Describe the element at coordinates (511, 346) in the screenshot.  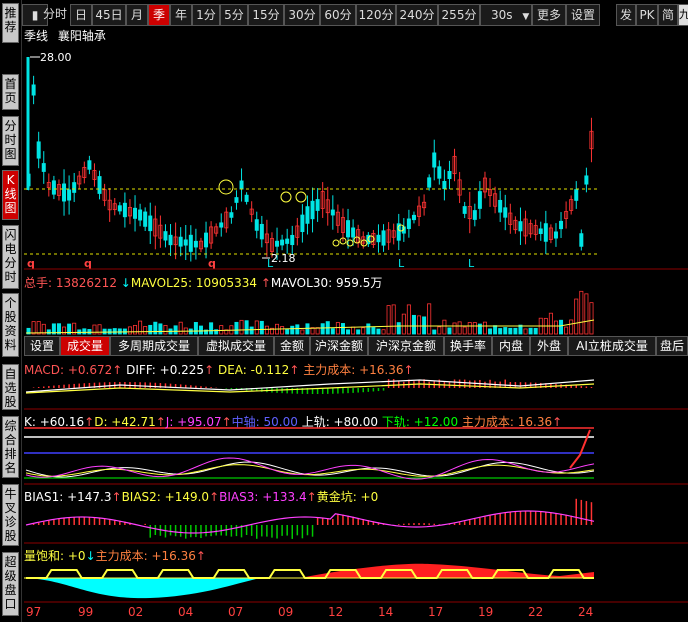
I see `tab-inner: 内盘` at that location.